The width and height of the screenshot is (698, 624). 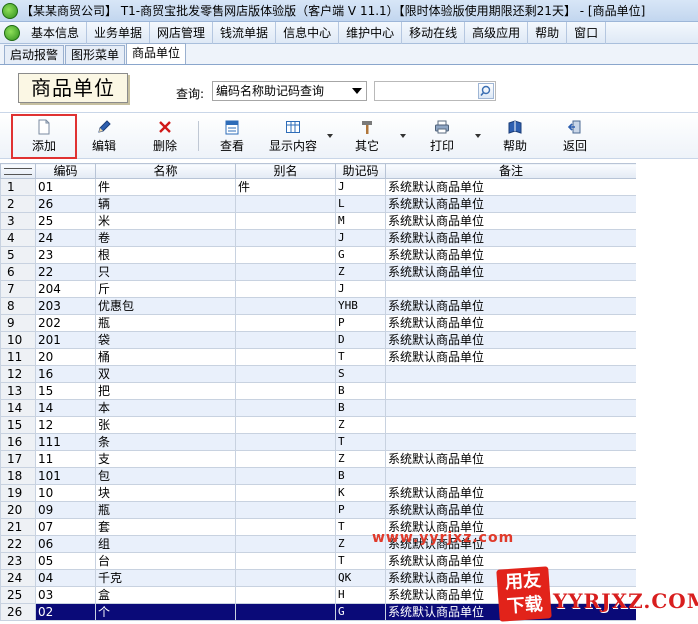 I want to click on cell-mnemonic: L, so click(x=360, y=204).